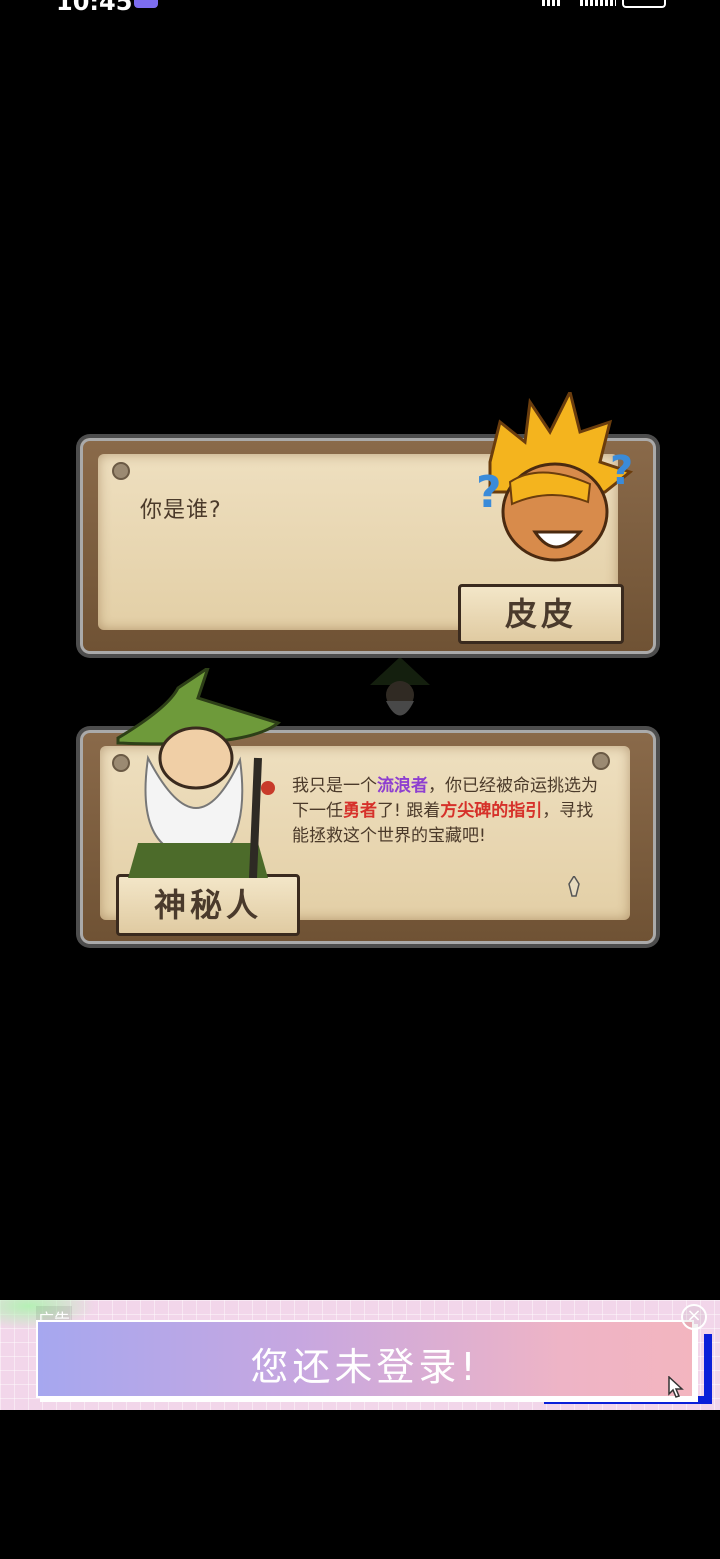  What do you see at coordinates (360, 8) in the screenshot?
I see `status-bar: 10:45` at bounding box center [360, 8].